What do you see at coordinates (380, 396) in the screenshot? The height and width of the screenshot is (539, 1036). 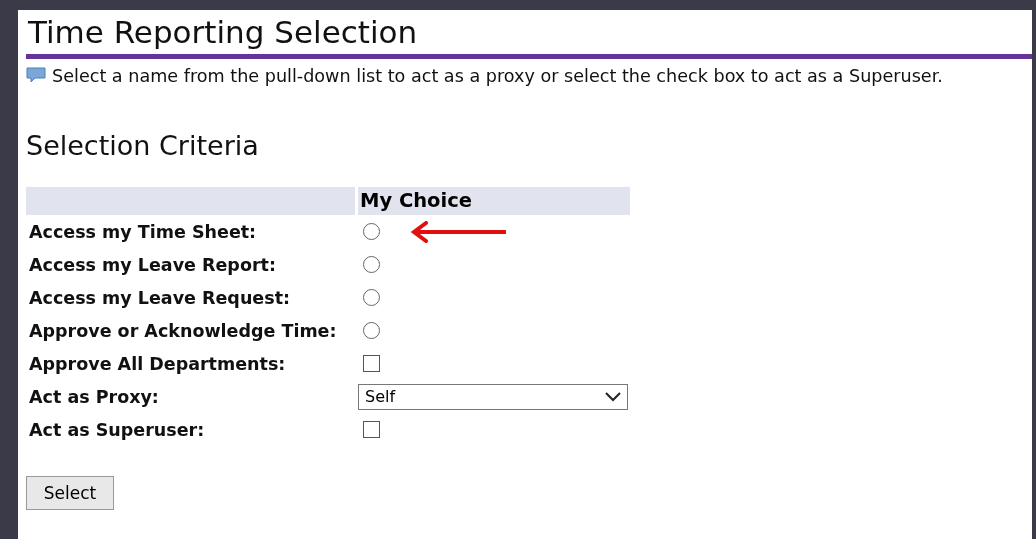 I see `dropdown-value: Self` at bounding box center [380, 396].